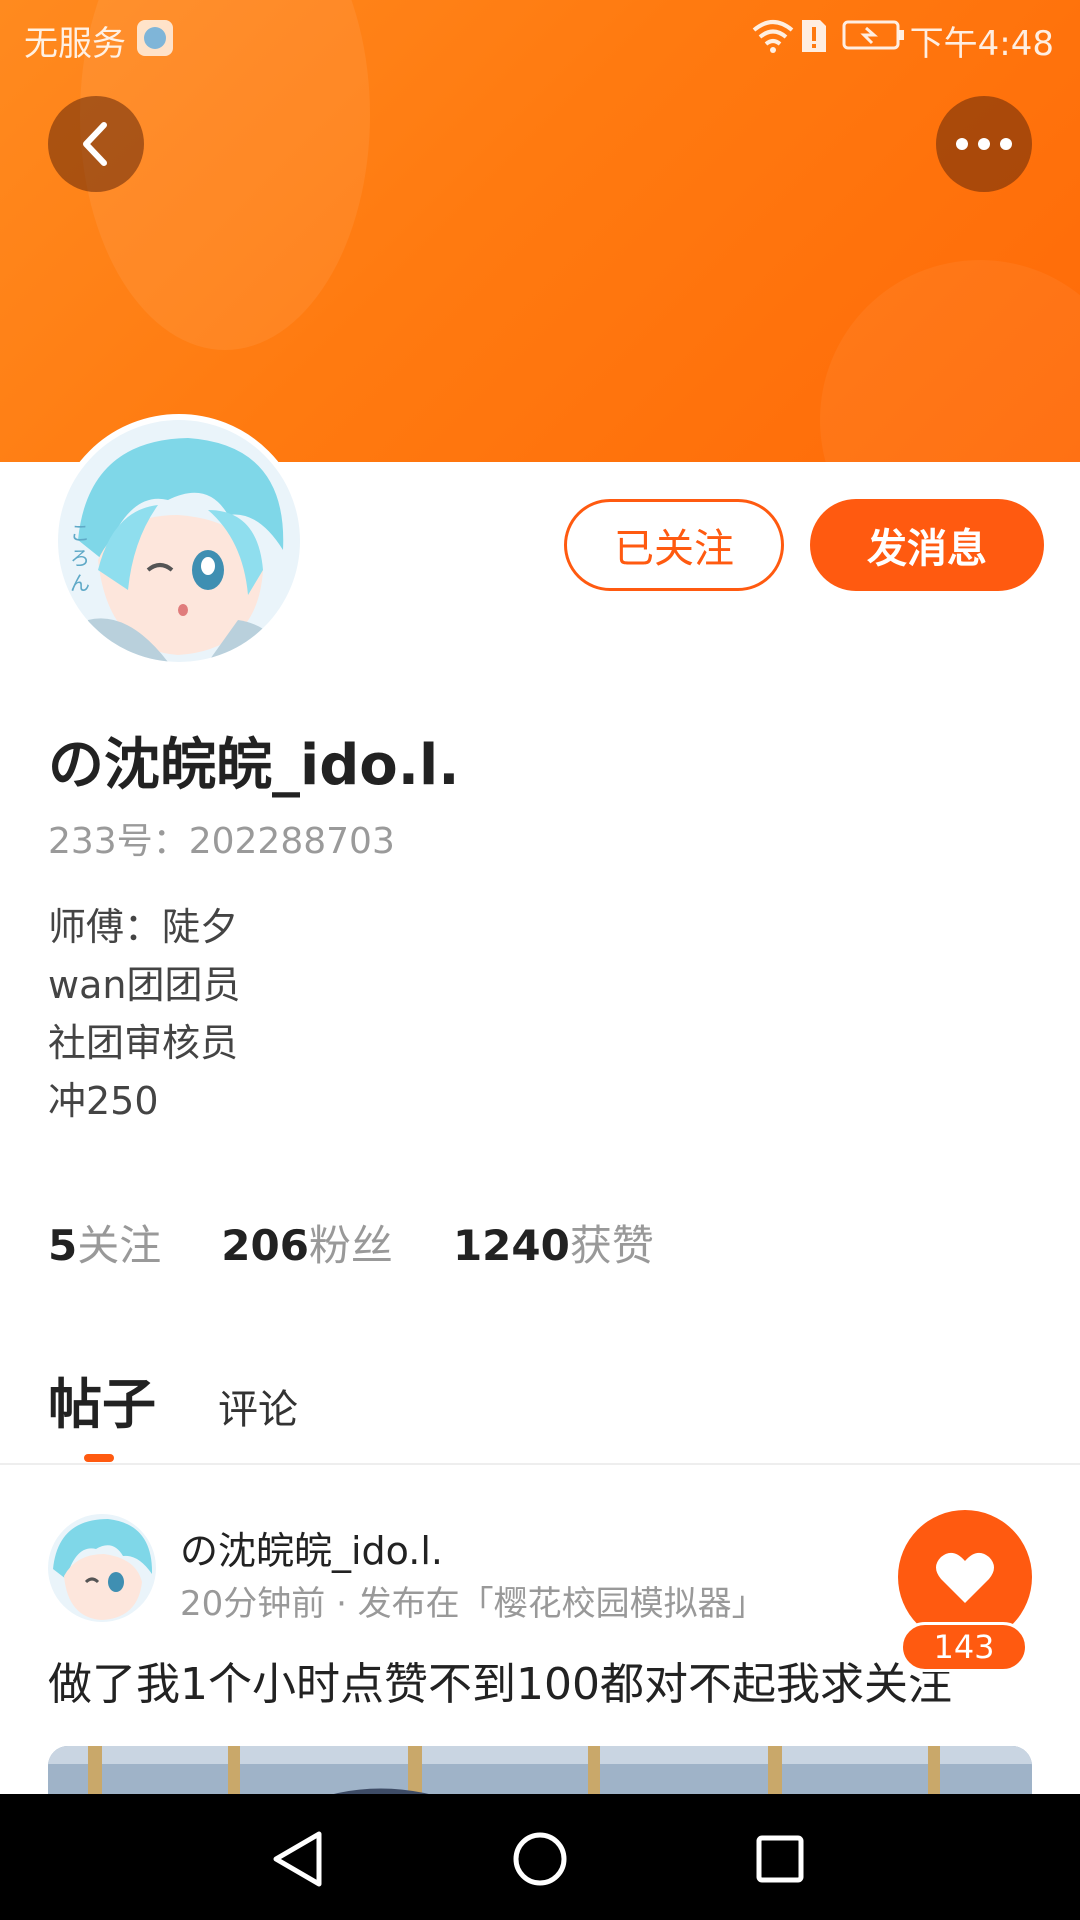 The height and width of the screenshot is (1920, 1080). What do you see at coordinates (674, 545) in the screenshot?
I see `following-button: 已关注` at bounding box center [674, 545].